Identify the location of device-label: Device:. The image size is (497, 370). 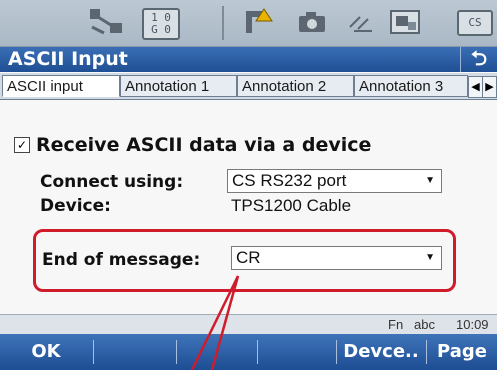
(75, 206).